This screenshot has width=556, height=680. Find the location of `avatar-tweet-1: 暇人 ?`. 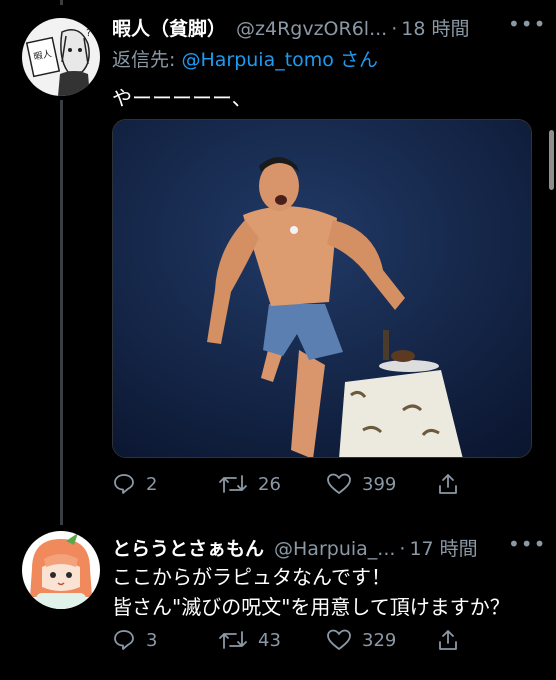

avatar-tweet-1: 暇人 ? is located at coordinates (61, 57).